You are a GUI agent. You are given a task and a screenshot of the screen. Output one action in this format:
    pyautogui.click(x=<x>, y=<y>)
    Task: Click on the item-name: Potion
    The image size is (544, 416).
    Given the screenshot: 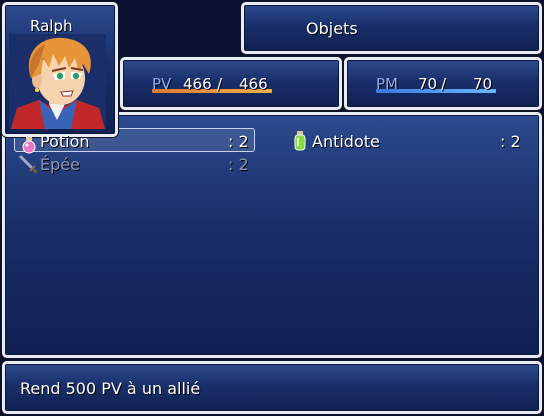 What is the action you would take?
    pyautogui.click(x=65, y=141)
    